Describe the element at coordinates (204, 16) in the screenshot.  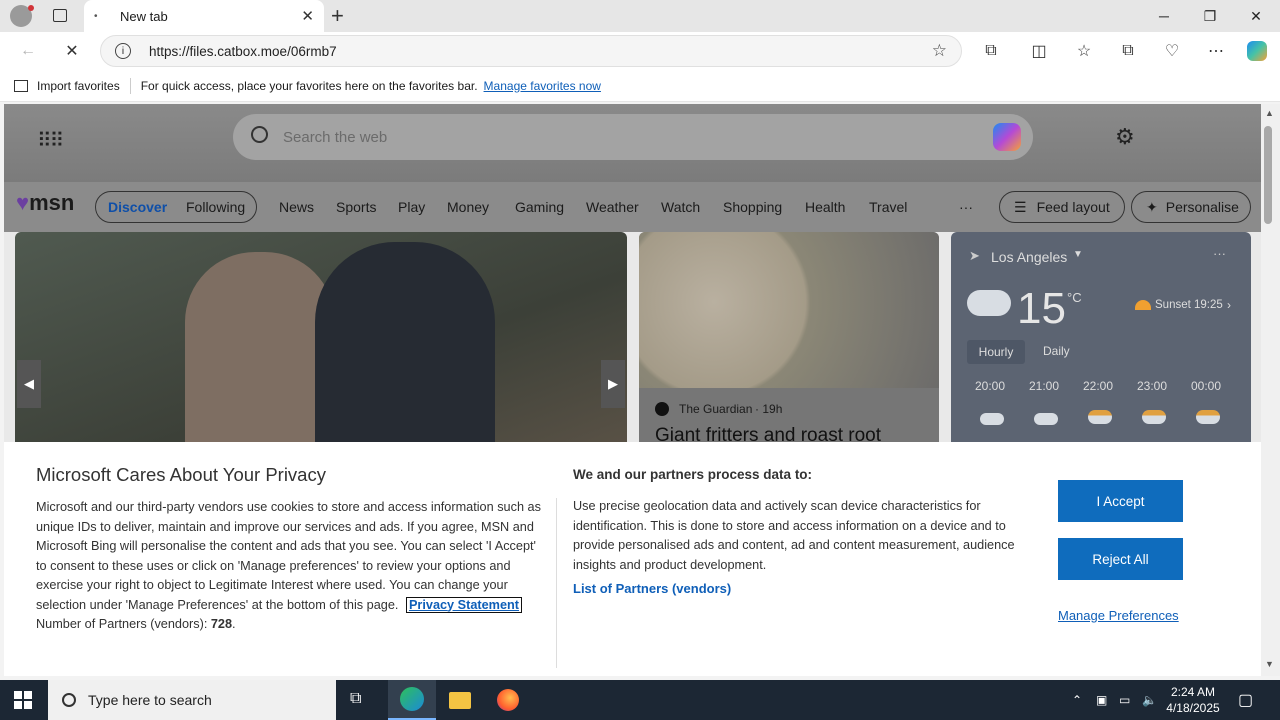
I see `tab-new-tab: • New tab ✕` at that location.